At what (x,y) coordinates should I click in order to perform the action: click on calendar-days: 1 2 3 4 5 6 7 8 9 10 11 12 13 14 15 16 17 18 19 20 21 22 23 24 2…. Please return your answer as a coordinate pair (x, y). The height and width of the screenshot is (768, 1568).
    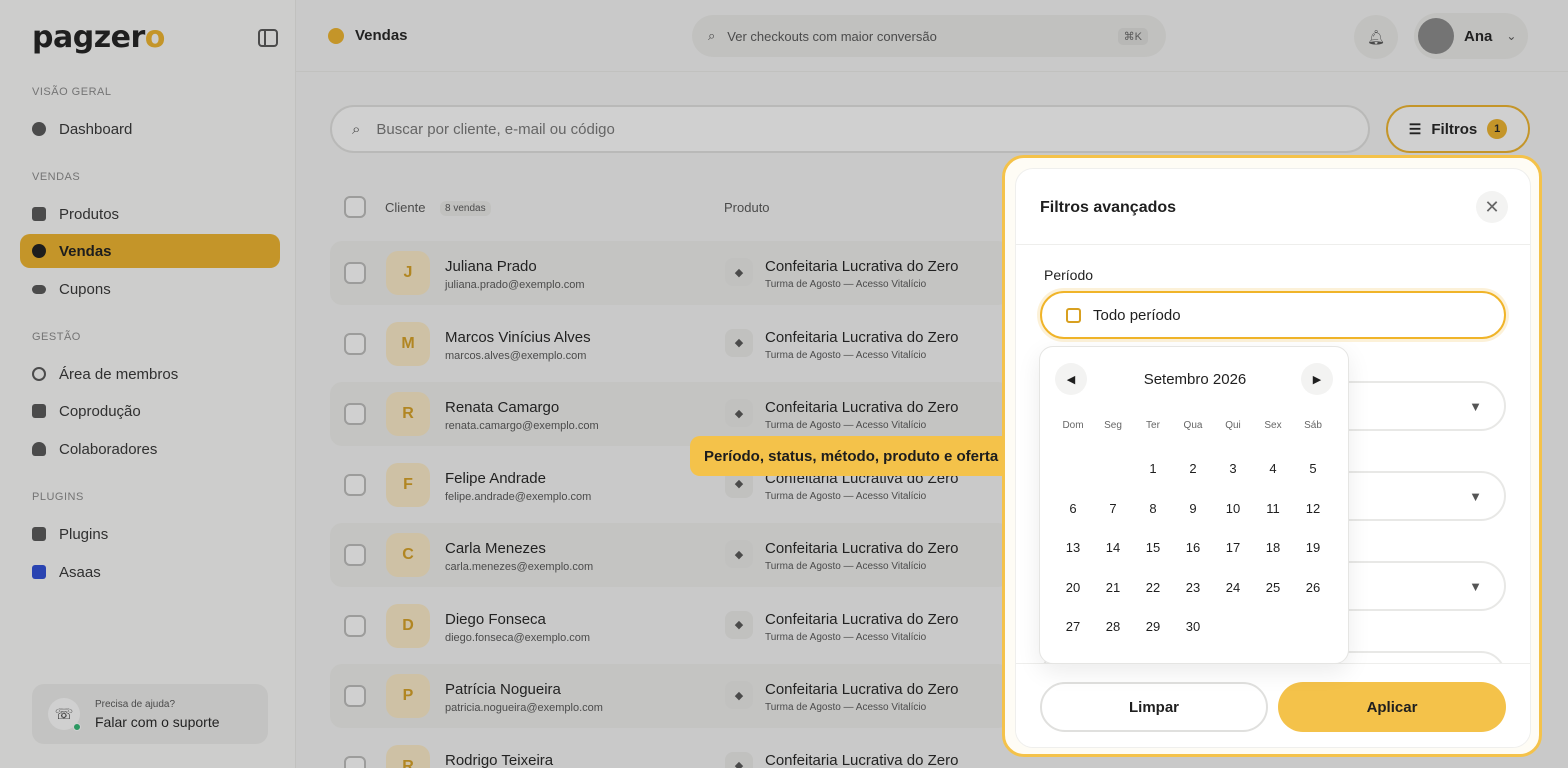
    Looking at the image, I should click on (1194, 548).